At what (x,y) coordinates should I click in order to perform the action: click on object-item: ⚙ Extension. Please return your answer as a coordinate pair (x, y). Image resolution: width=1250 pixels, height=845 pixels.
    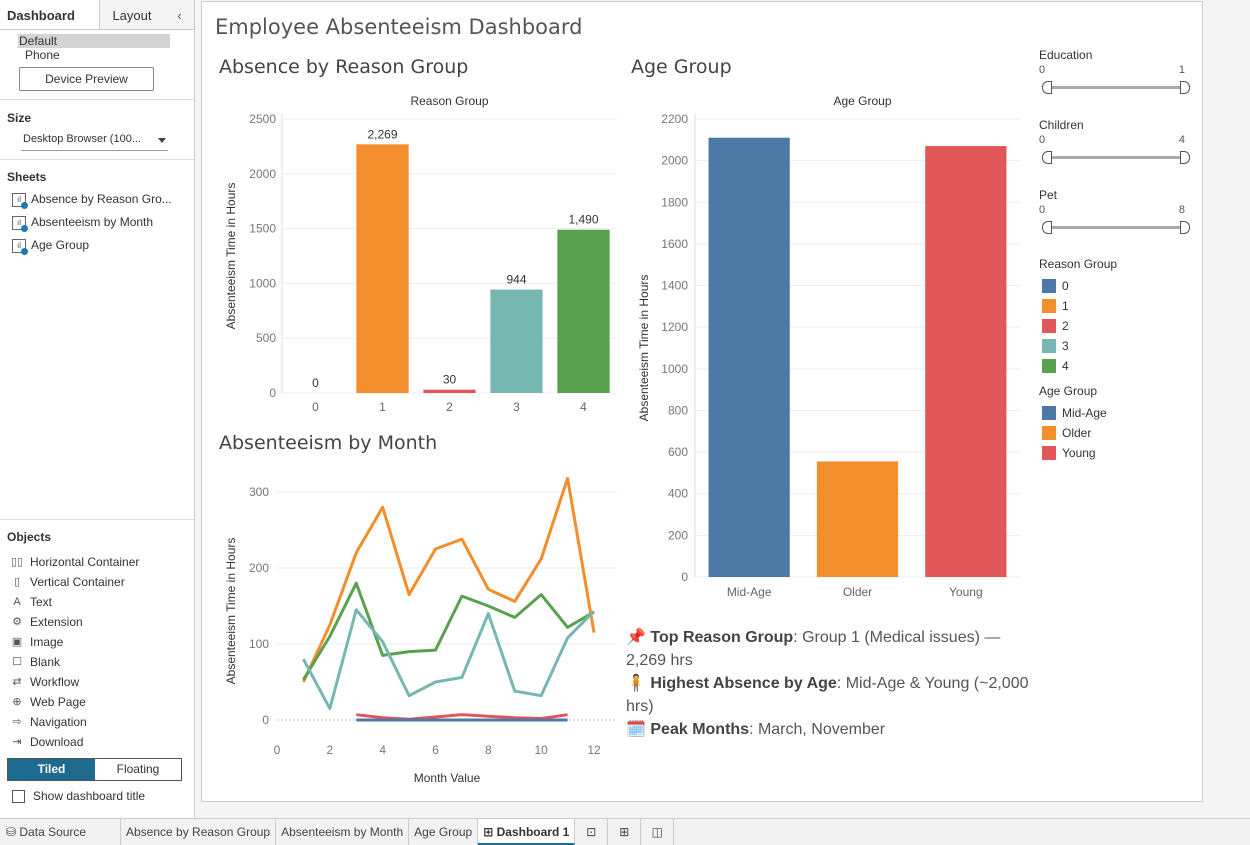
    Looking at the image, I should click on (97, 622).